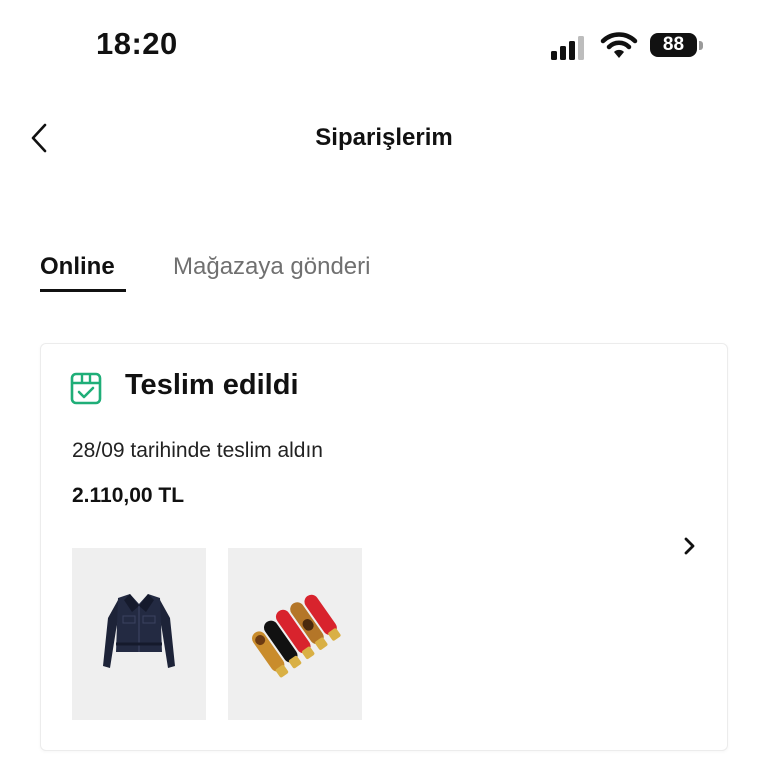 The width and height of the screenshot is (768, 768). What do you see at coordinates (139, 631) in the screenshot?
I see `denim-jacket-image` at bounding box center [139, 631].